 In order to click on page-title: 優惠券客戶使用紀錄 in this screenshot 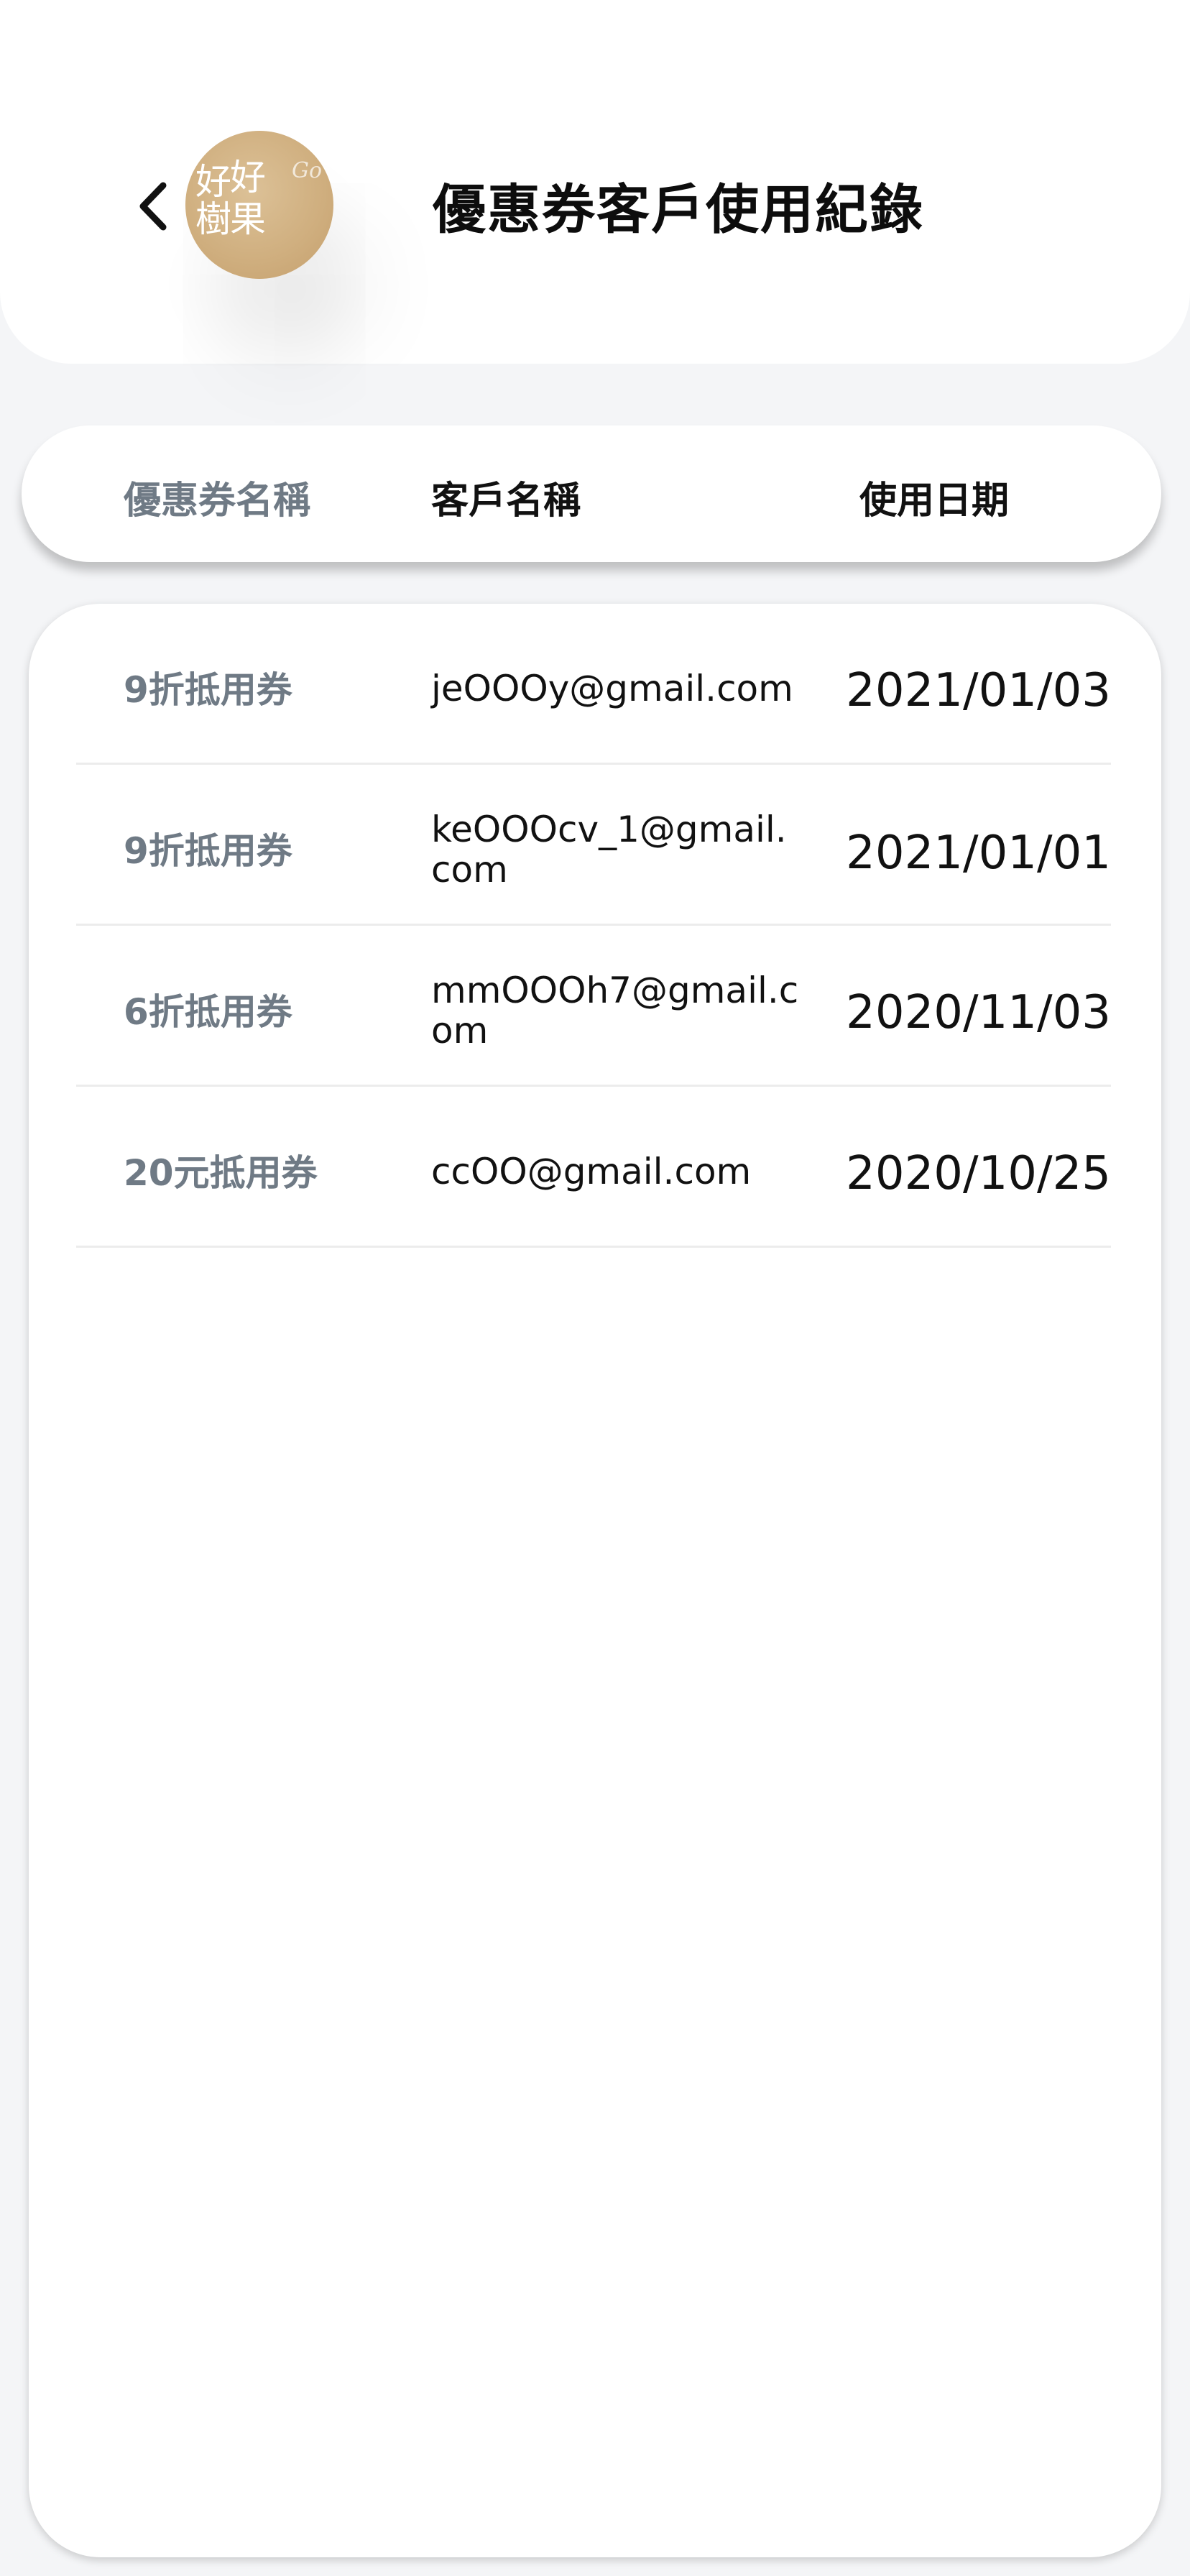, I will do `click(678, 210)`.